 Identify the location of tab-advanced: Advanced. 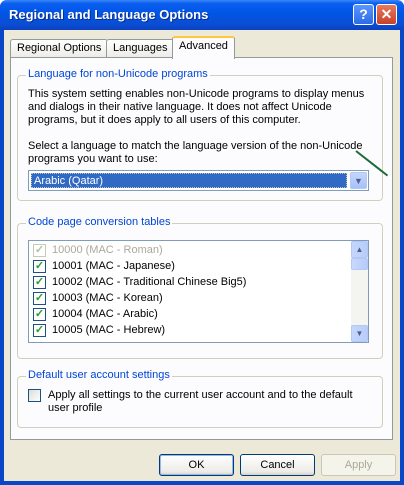
(203, 47).